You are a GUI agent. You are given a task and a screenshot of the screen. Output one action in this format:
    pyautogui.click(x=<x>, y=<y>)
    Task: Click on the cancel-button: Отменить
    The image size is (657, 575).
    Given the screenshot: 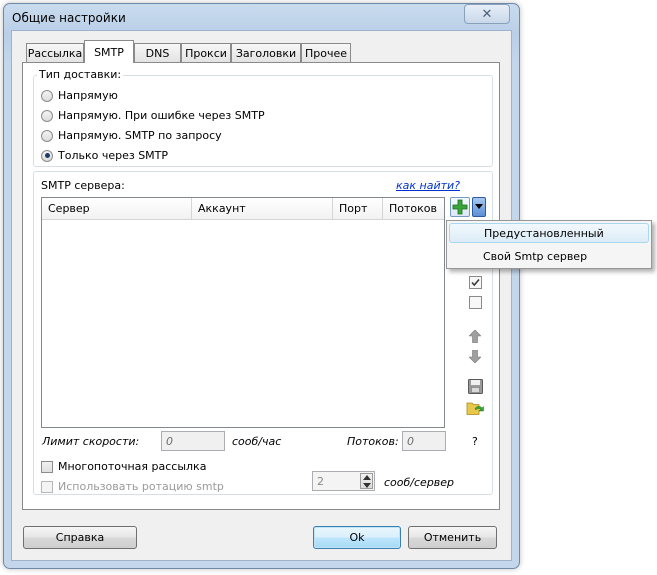 What is the action you would take?
    pyautogui.click(x=452, y=537)
    